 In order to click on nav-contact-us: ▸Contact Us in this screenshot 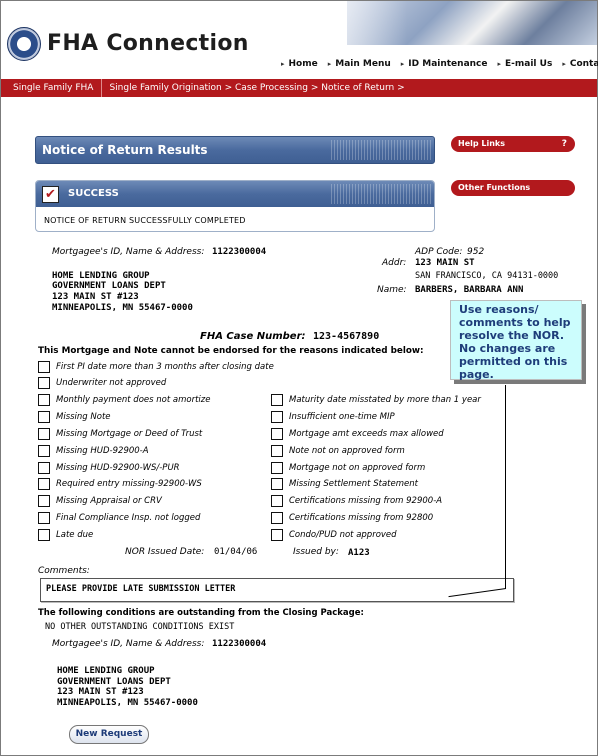, I will do `click(580, 64)`.